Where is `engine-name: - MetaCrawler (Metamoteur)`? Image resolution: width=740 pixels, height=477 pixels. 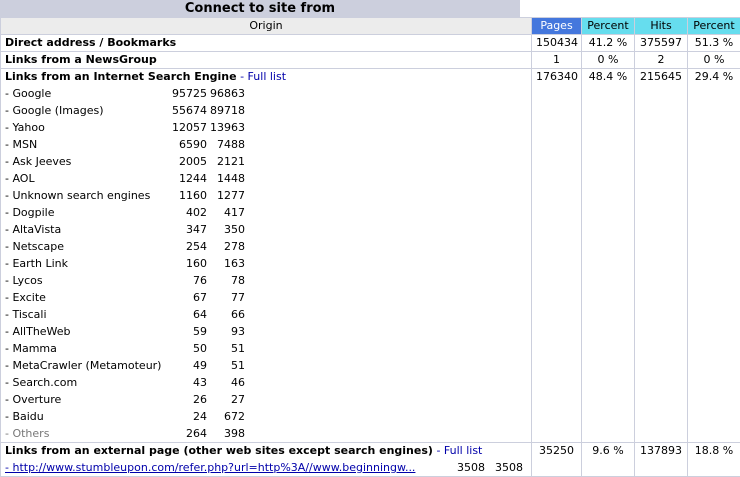 engine-name: - MetaCrawler (Metamoteur) is located at coordinates (87, 365).